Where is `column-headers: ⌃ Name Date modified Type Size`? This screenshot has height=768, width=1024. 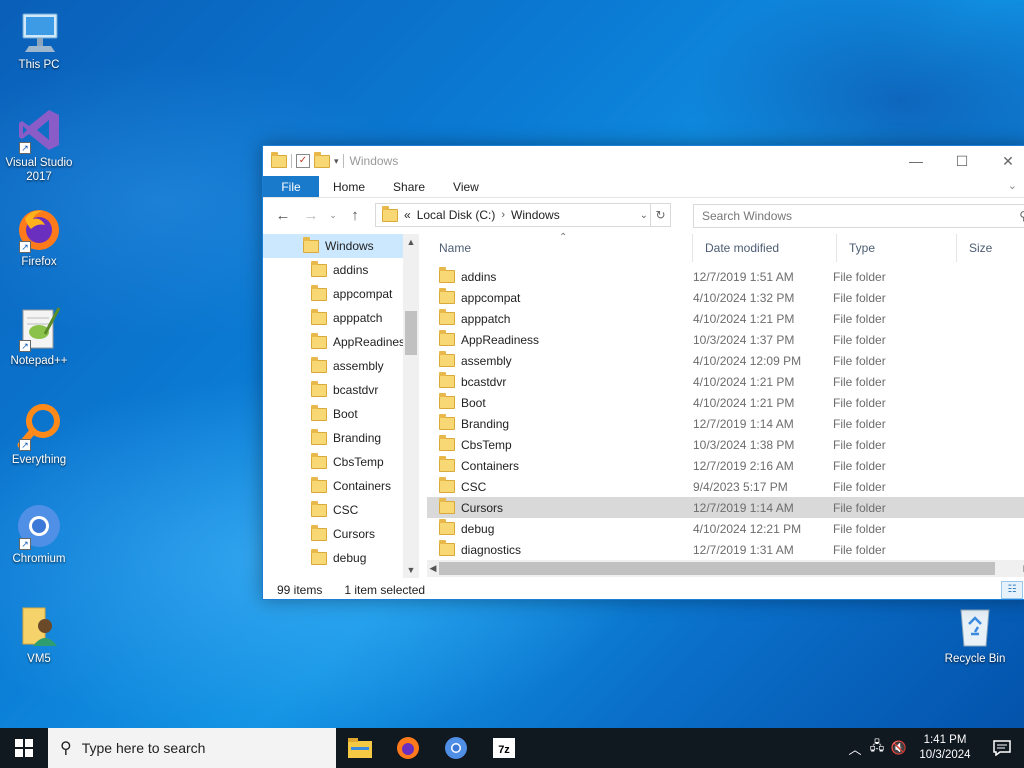
column-headers: ⌃ Name Date modified Type Size is located at coordinates (725, 247).